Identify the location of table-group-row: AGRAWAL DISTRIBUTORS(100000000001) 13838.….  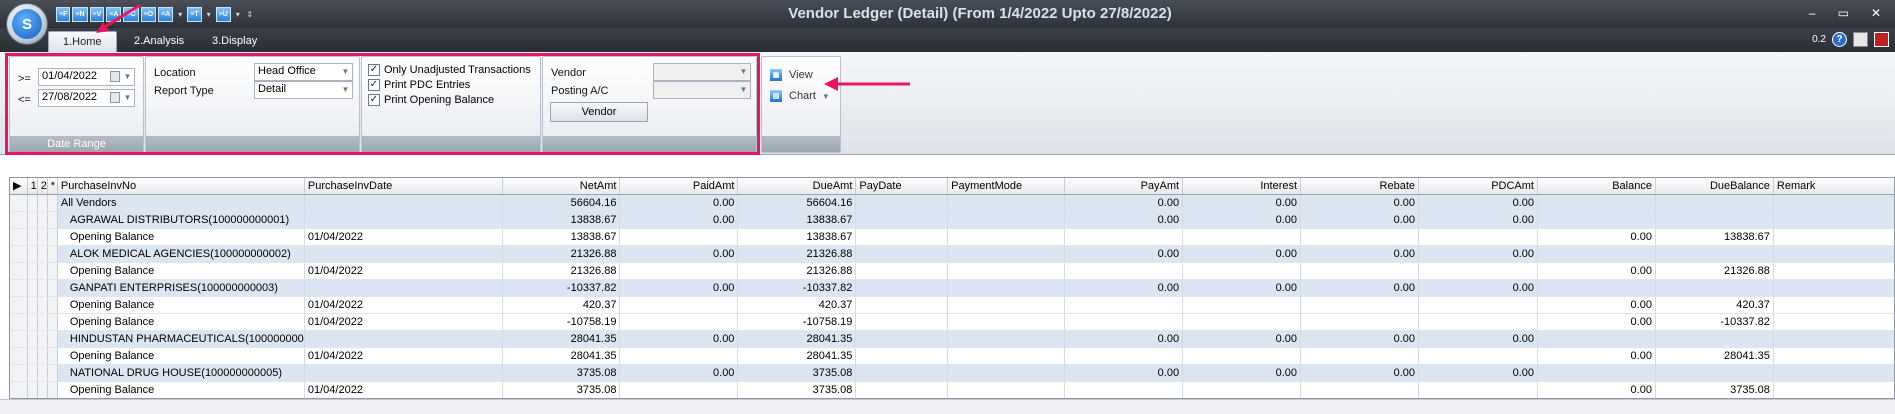
(952, 220).